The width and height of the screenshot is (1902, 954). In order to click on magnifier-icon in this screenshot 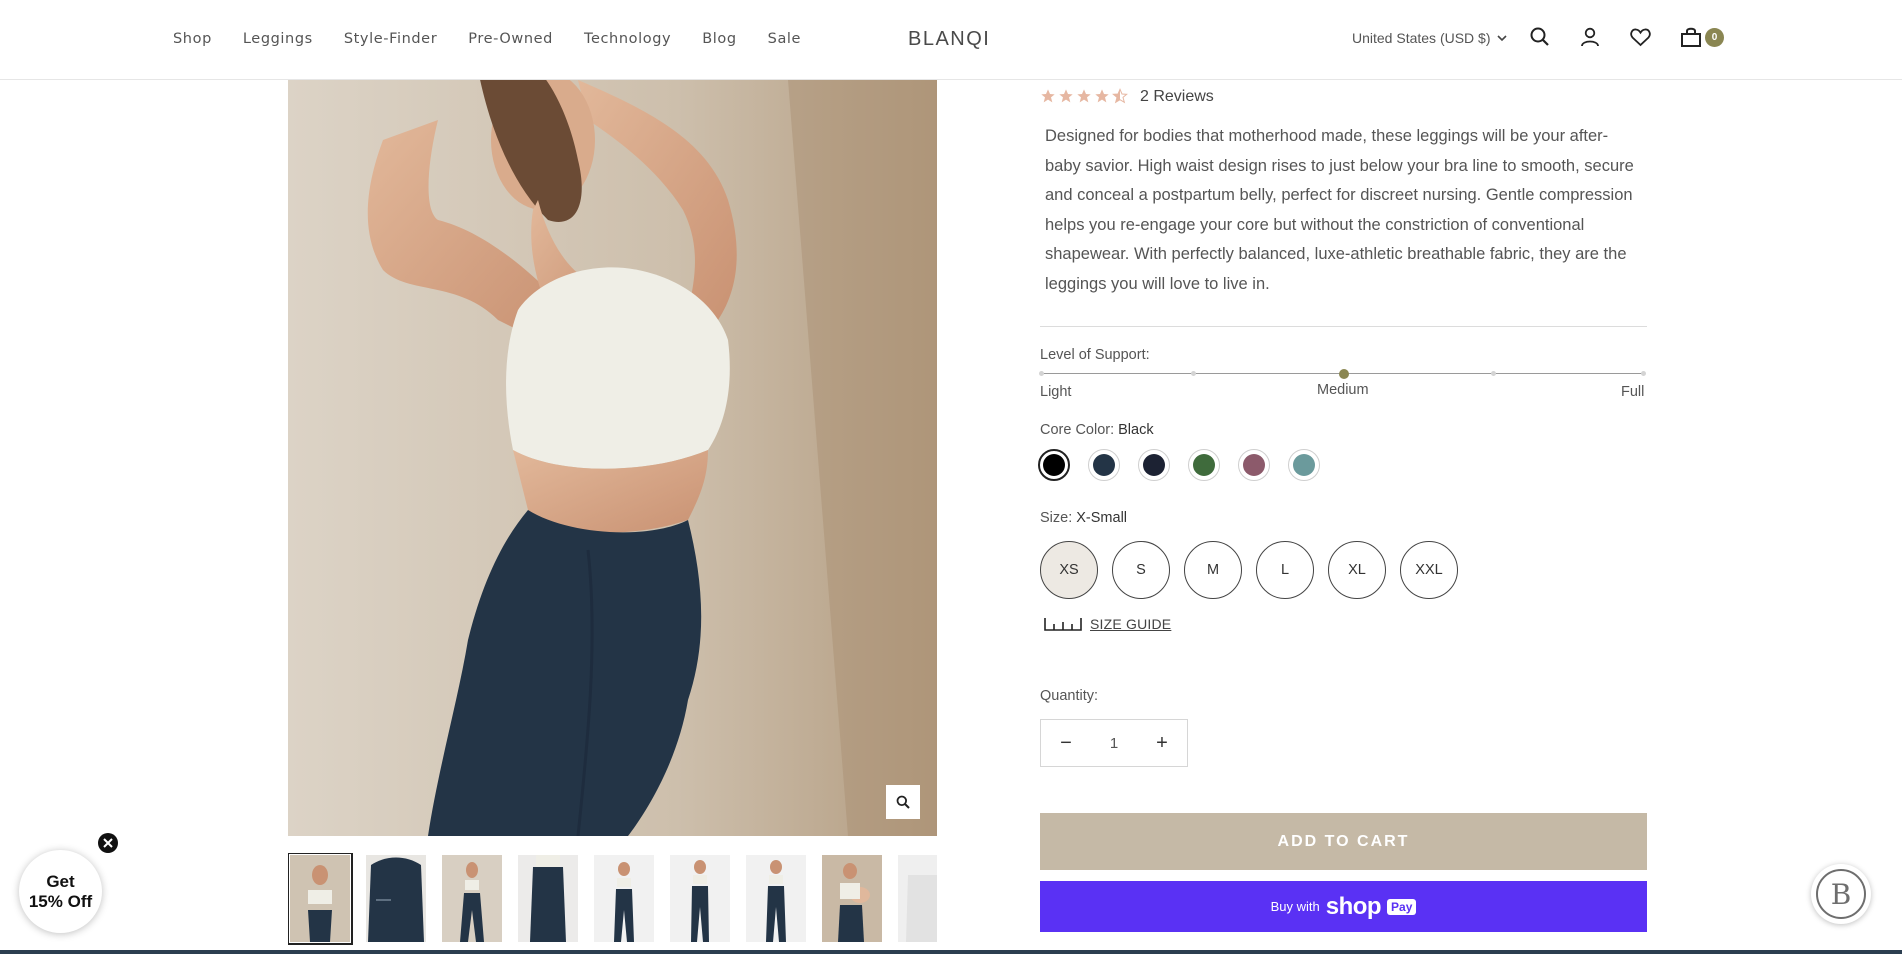, I will do `click(903, 802)`.